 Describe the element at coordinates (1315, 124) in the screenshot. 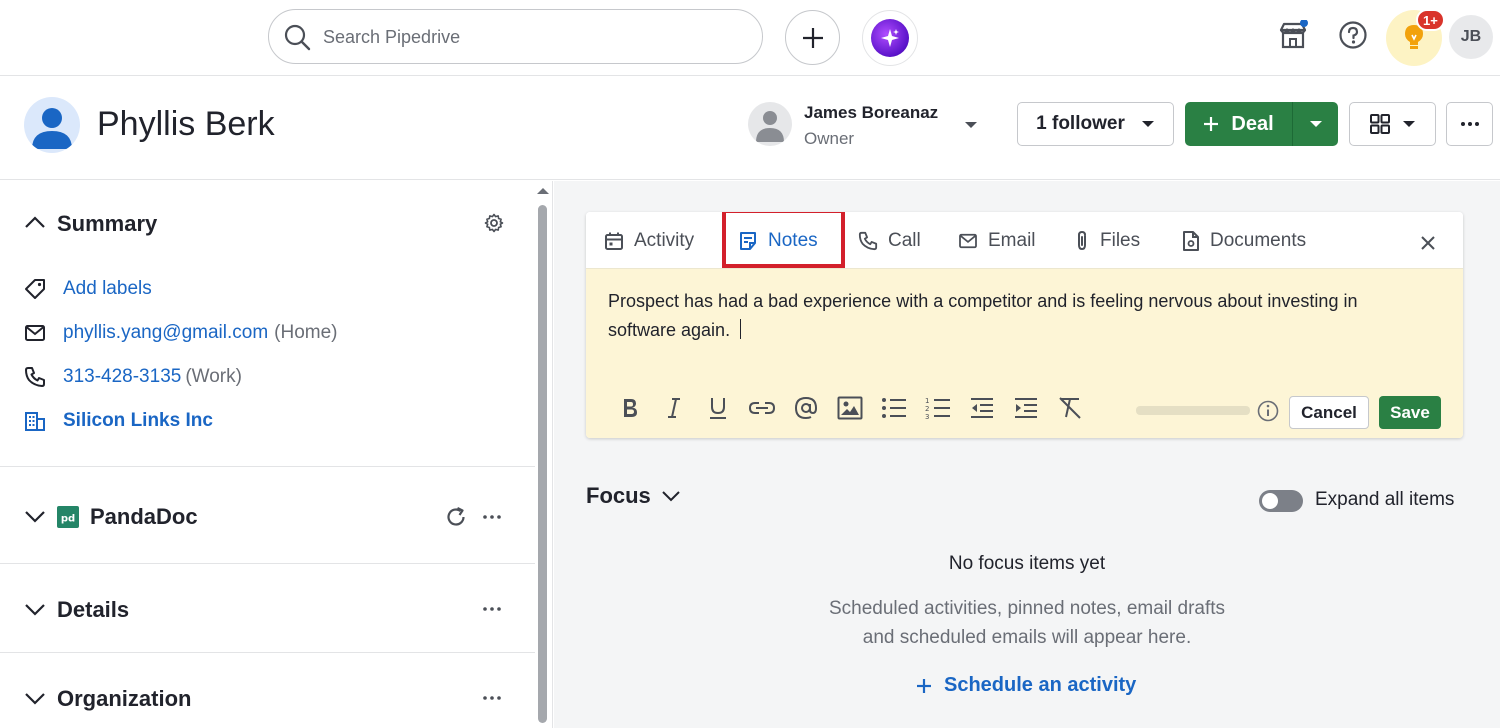

I see `deal-dropdown-button` at that location.